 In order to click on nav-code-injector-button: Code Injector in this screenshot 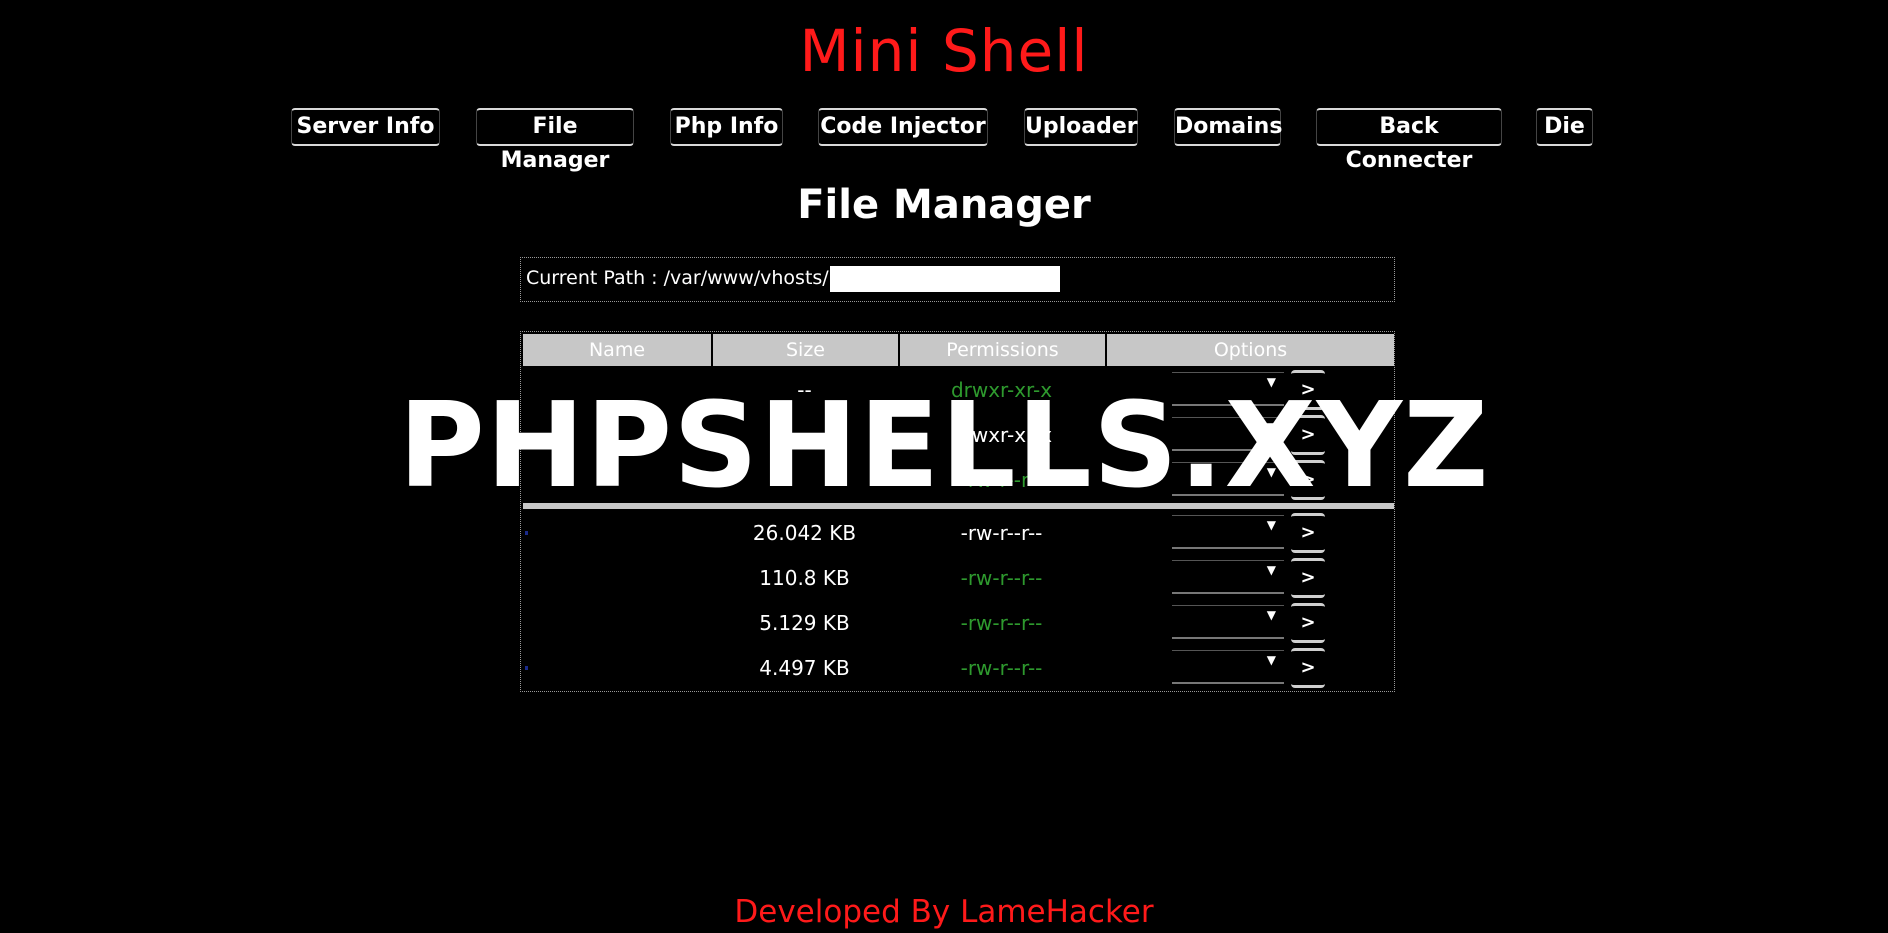, I will do `click(903, 127)`.